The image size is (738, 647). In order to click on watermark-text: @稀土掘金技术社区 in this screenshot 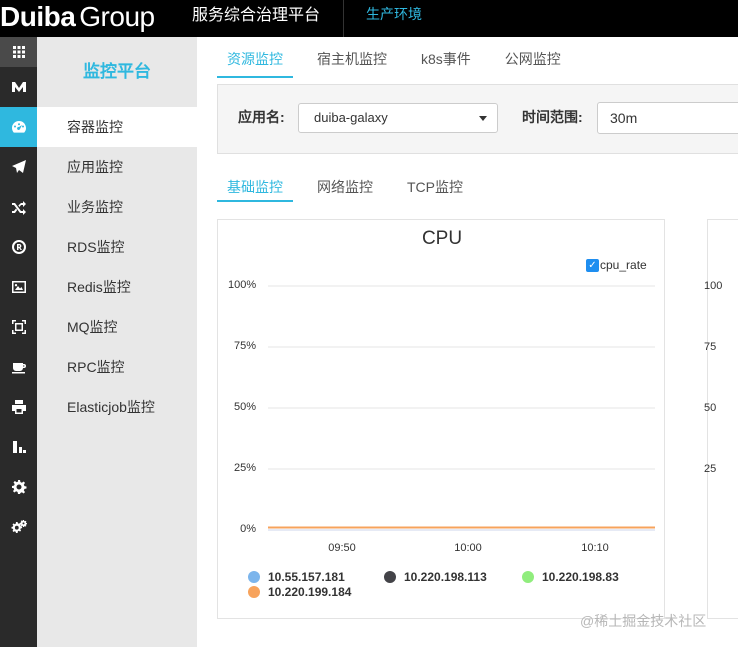, I will do `click(643, 621)`.